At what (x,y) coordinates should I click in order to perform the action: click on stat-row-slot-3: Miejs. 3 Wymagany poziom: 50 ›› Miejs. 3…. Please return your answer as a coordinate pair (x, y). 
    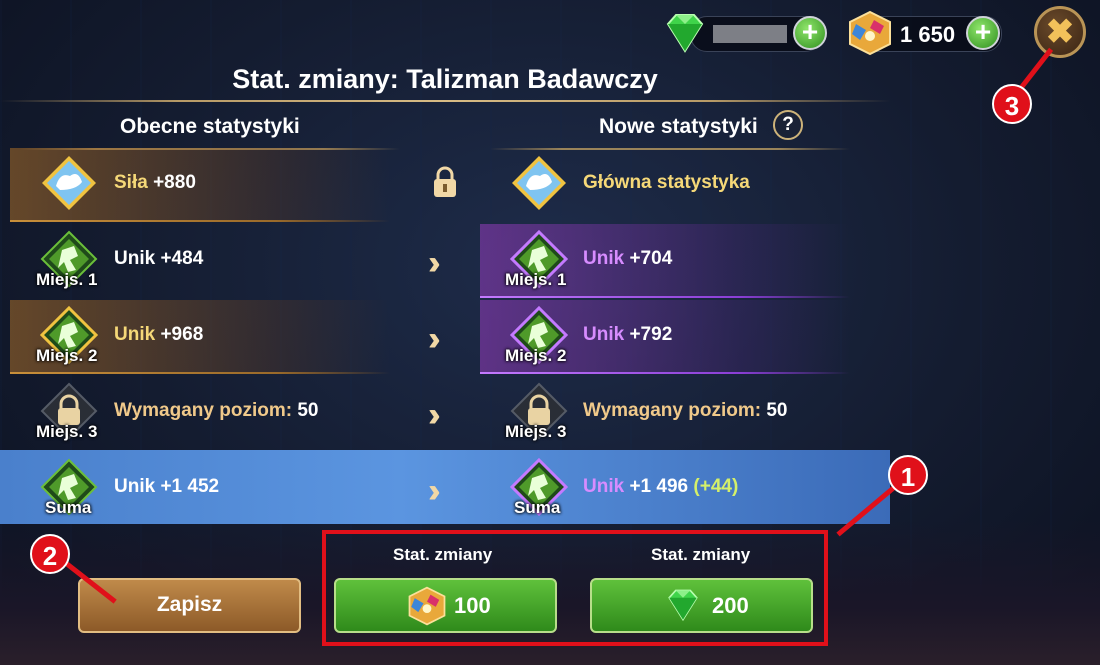
    Looking at the image, I should click on (445, 413).